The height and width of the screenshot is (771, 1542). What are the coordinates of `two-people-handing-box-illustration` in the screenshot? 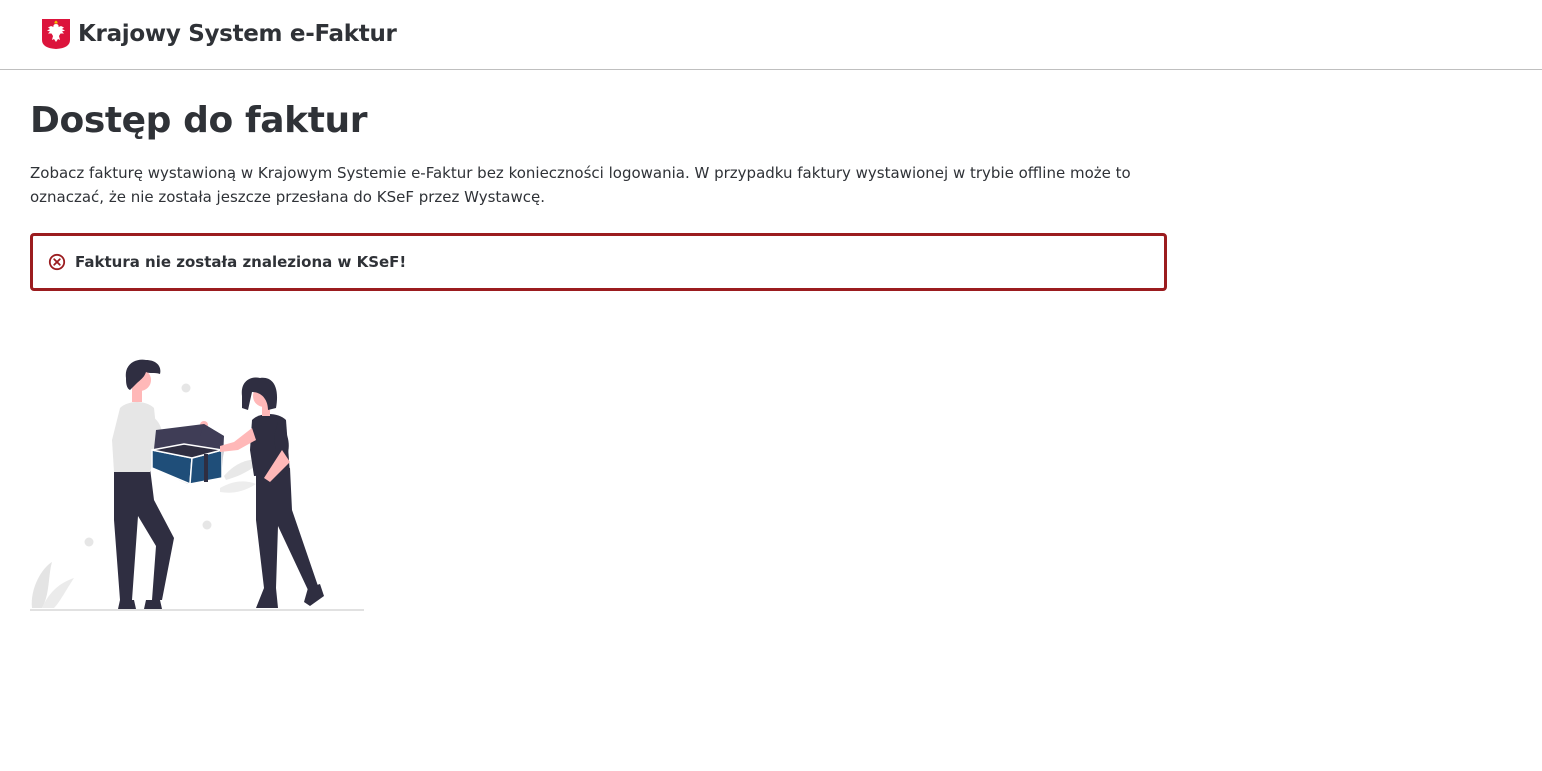 It's located at (197, 485).